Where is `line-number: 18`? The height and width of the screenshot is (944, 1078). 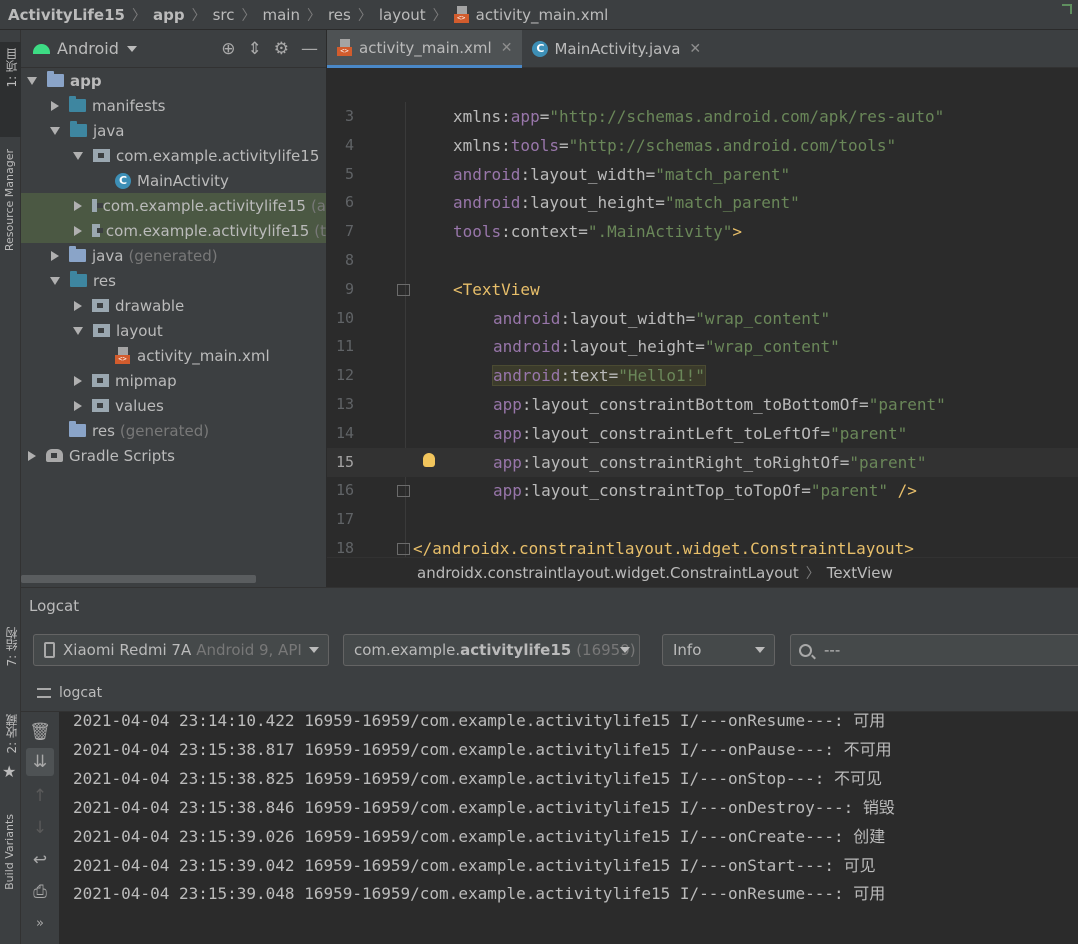 line-number: 18 is located at coordinates (344, 548).